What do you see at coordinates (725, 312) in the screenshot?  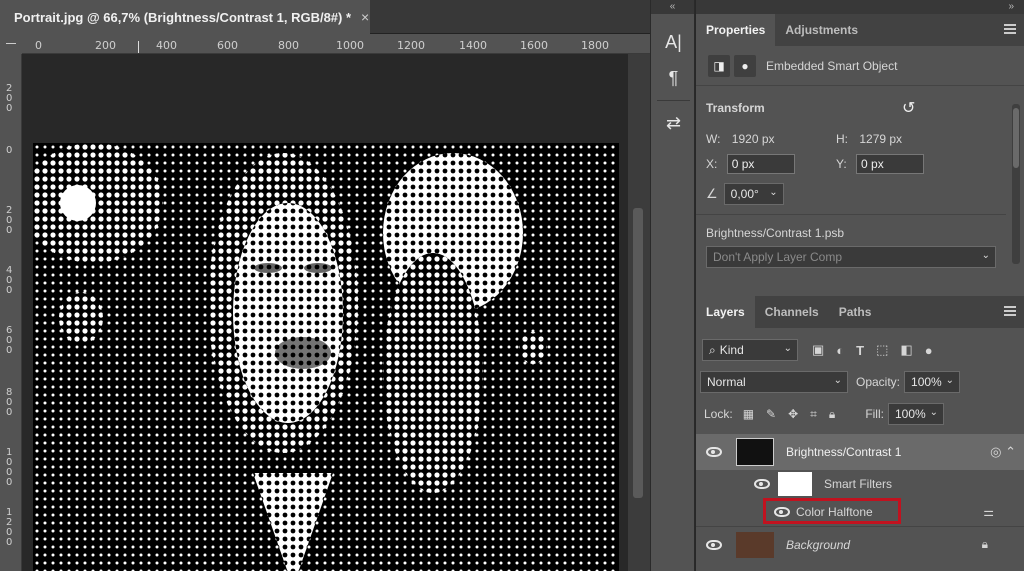 I see `tab-layers: Layers` at bounding box center [725, 312].